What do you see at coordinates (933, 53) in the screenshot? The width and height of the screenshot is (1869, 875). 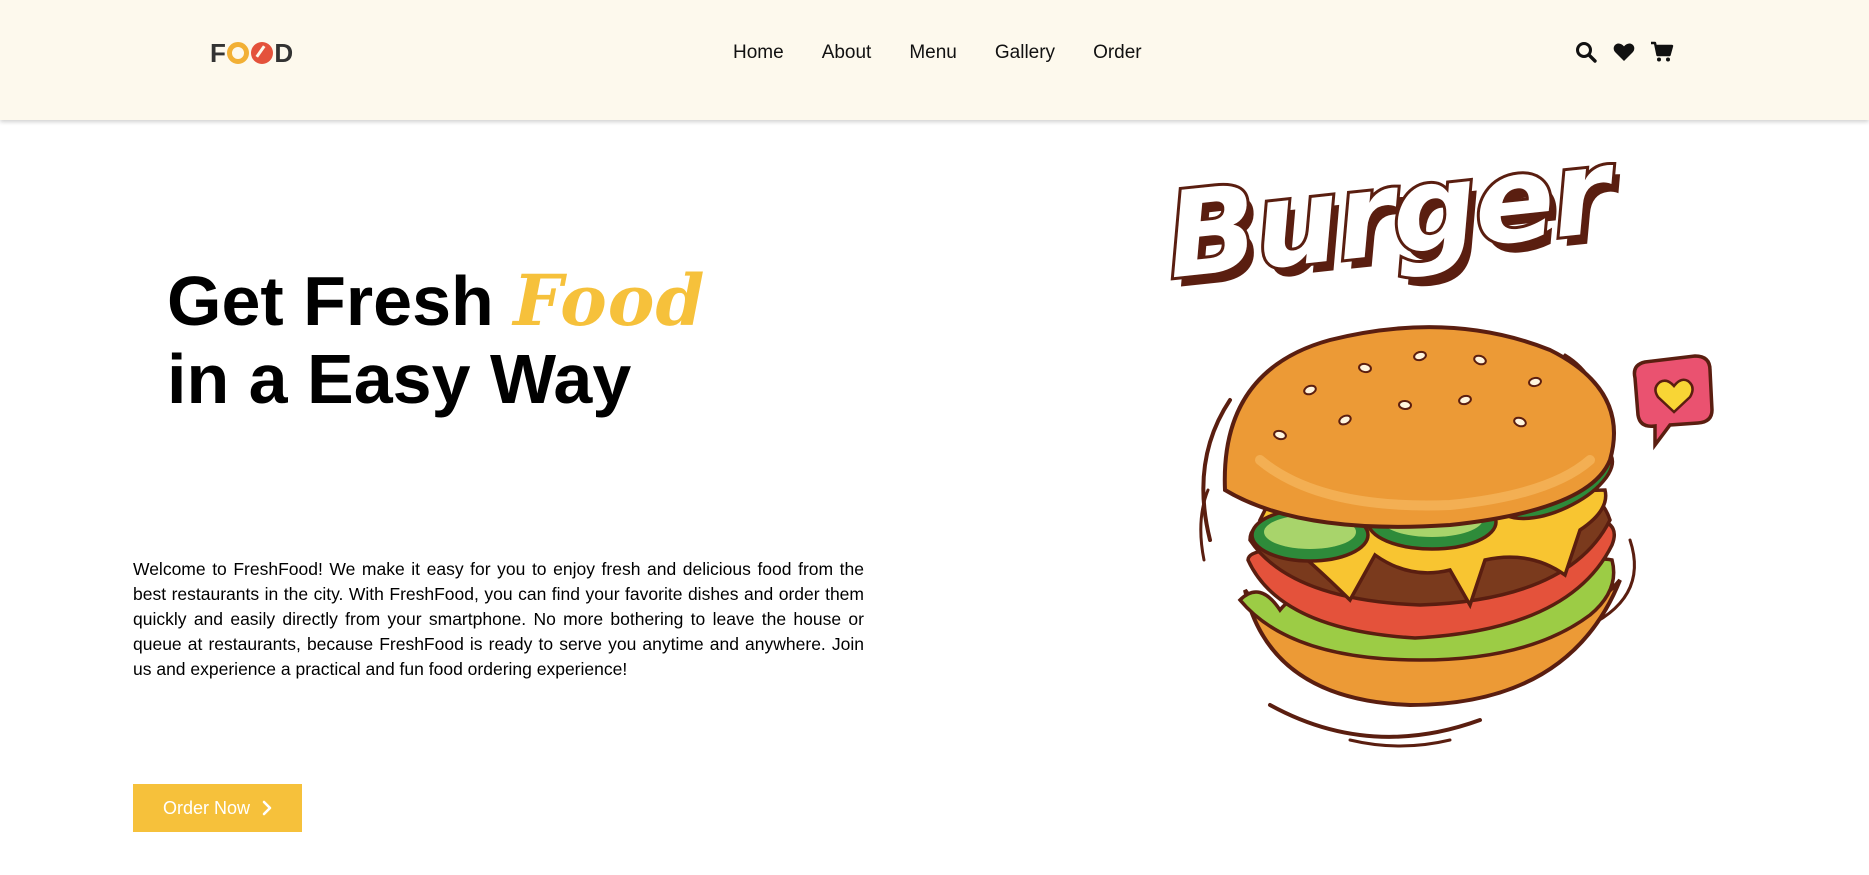 I see `nav-menu: Menu` at bounding box center [933, 53].